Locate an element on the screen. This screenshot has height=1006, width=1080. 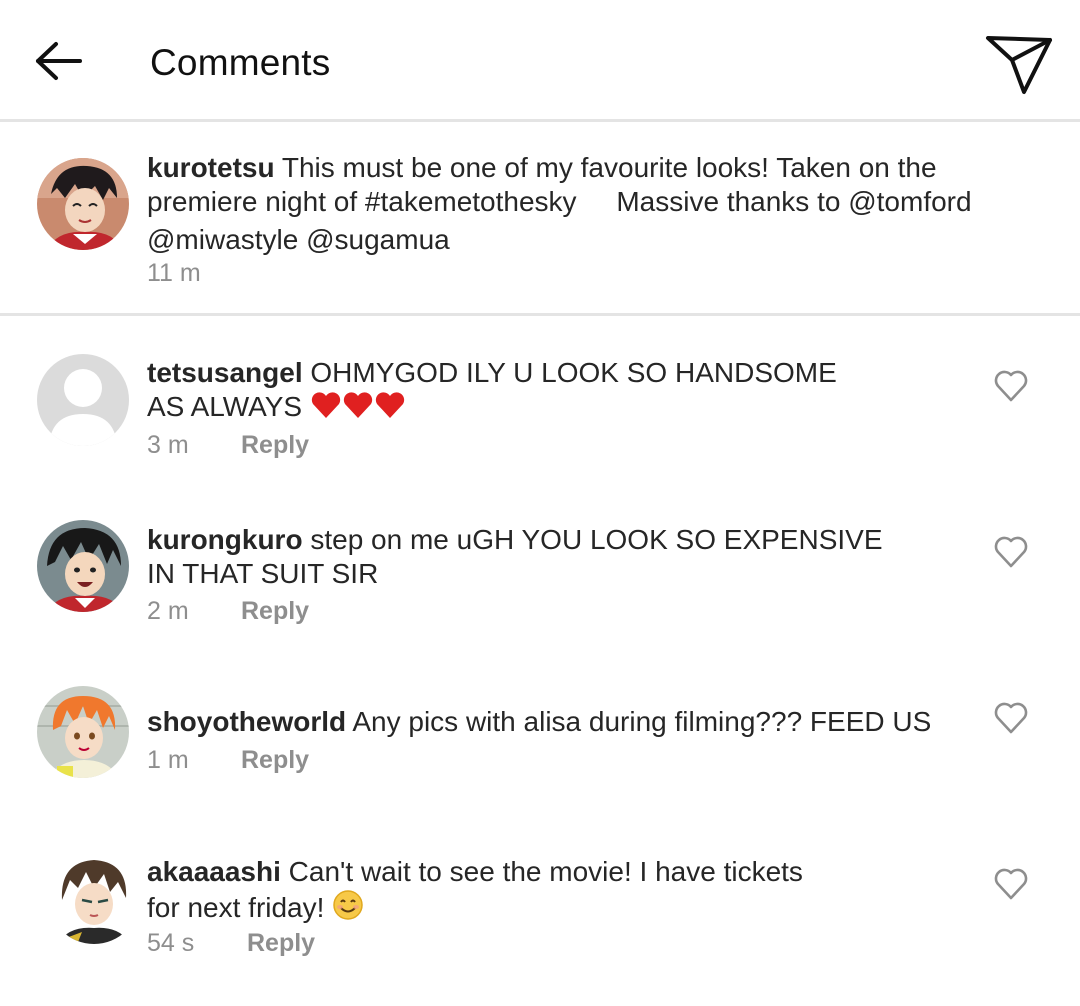
share-button is located at coordinates (1018, 64).